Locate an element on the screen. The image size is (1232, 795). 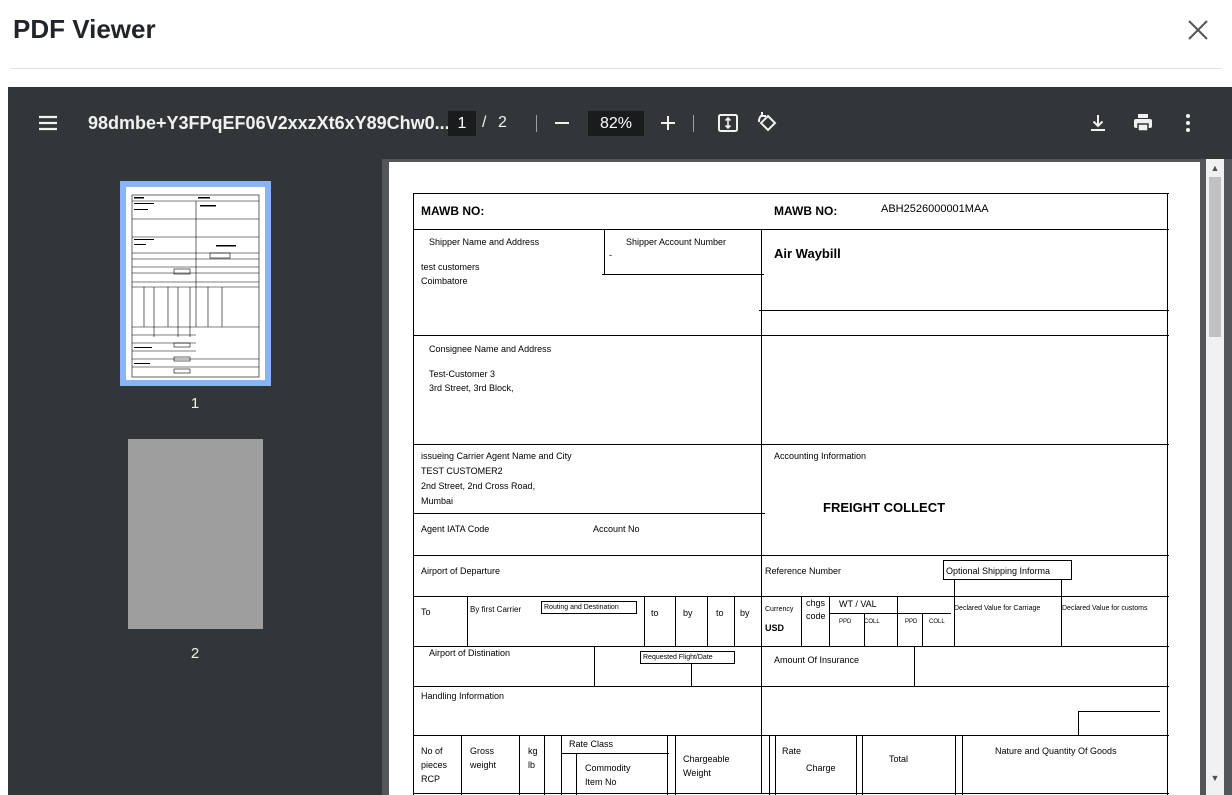
menu-icon is located at coordinates (48, 123).